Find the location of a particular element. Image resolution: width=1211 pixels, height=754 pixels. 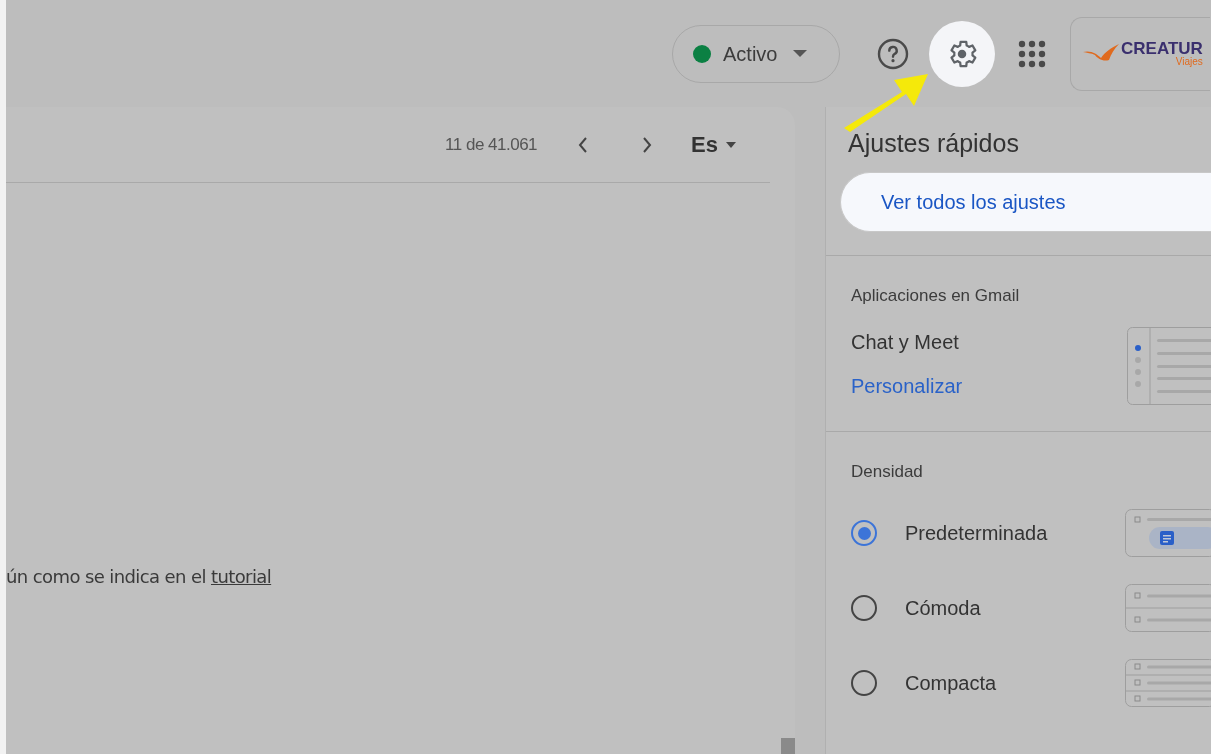

tutorial-link: tutorial is located at coordinates (241, 576).